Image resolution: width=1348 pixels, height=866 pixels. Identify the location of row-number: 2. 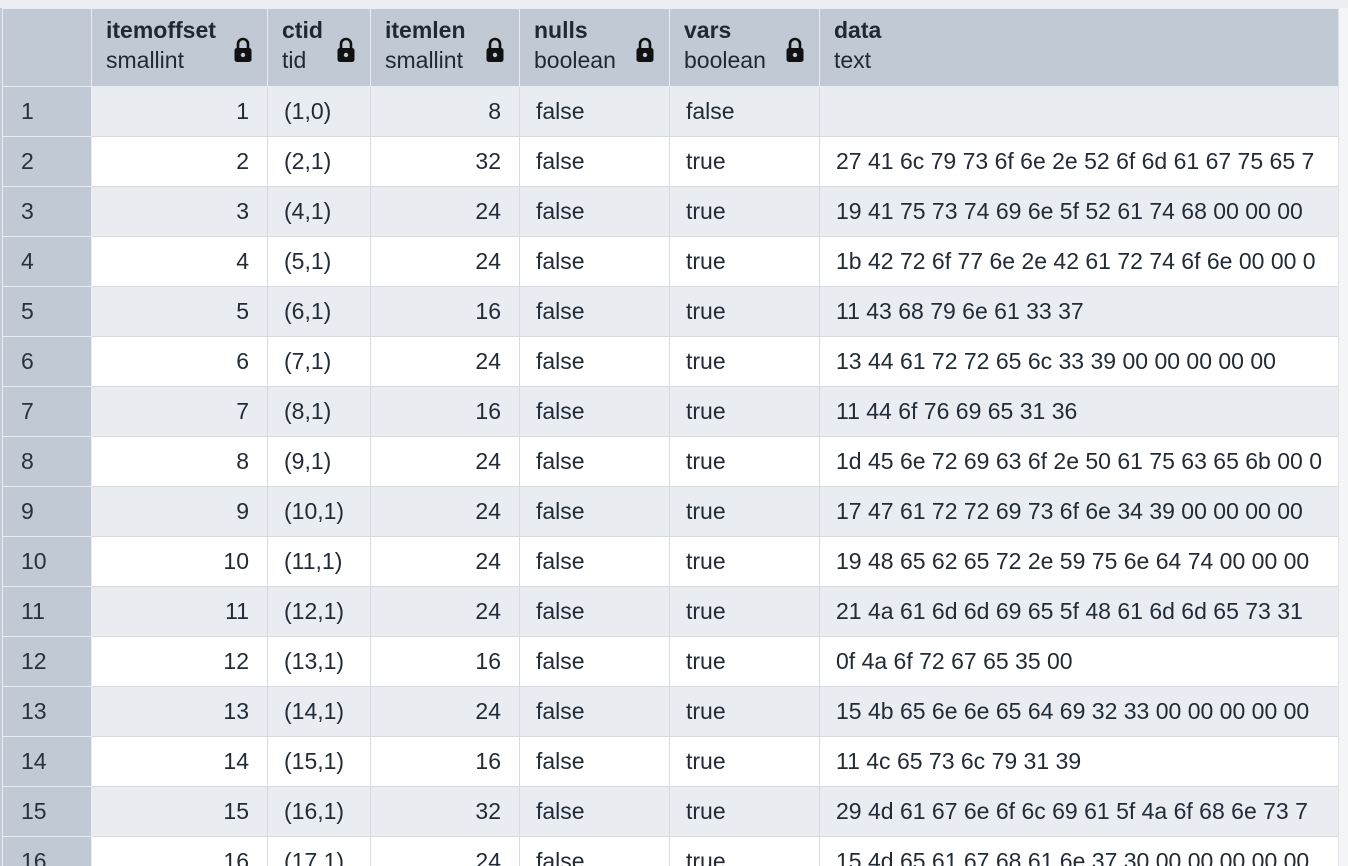
(47, 161).